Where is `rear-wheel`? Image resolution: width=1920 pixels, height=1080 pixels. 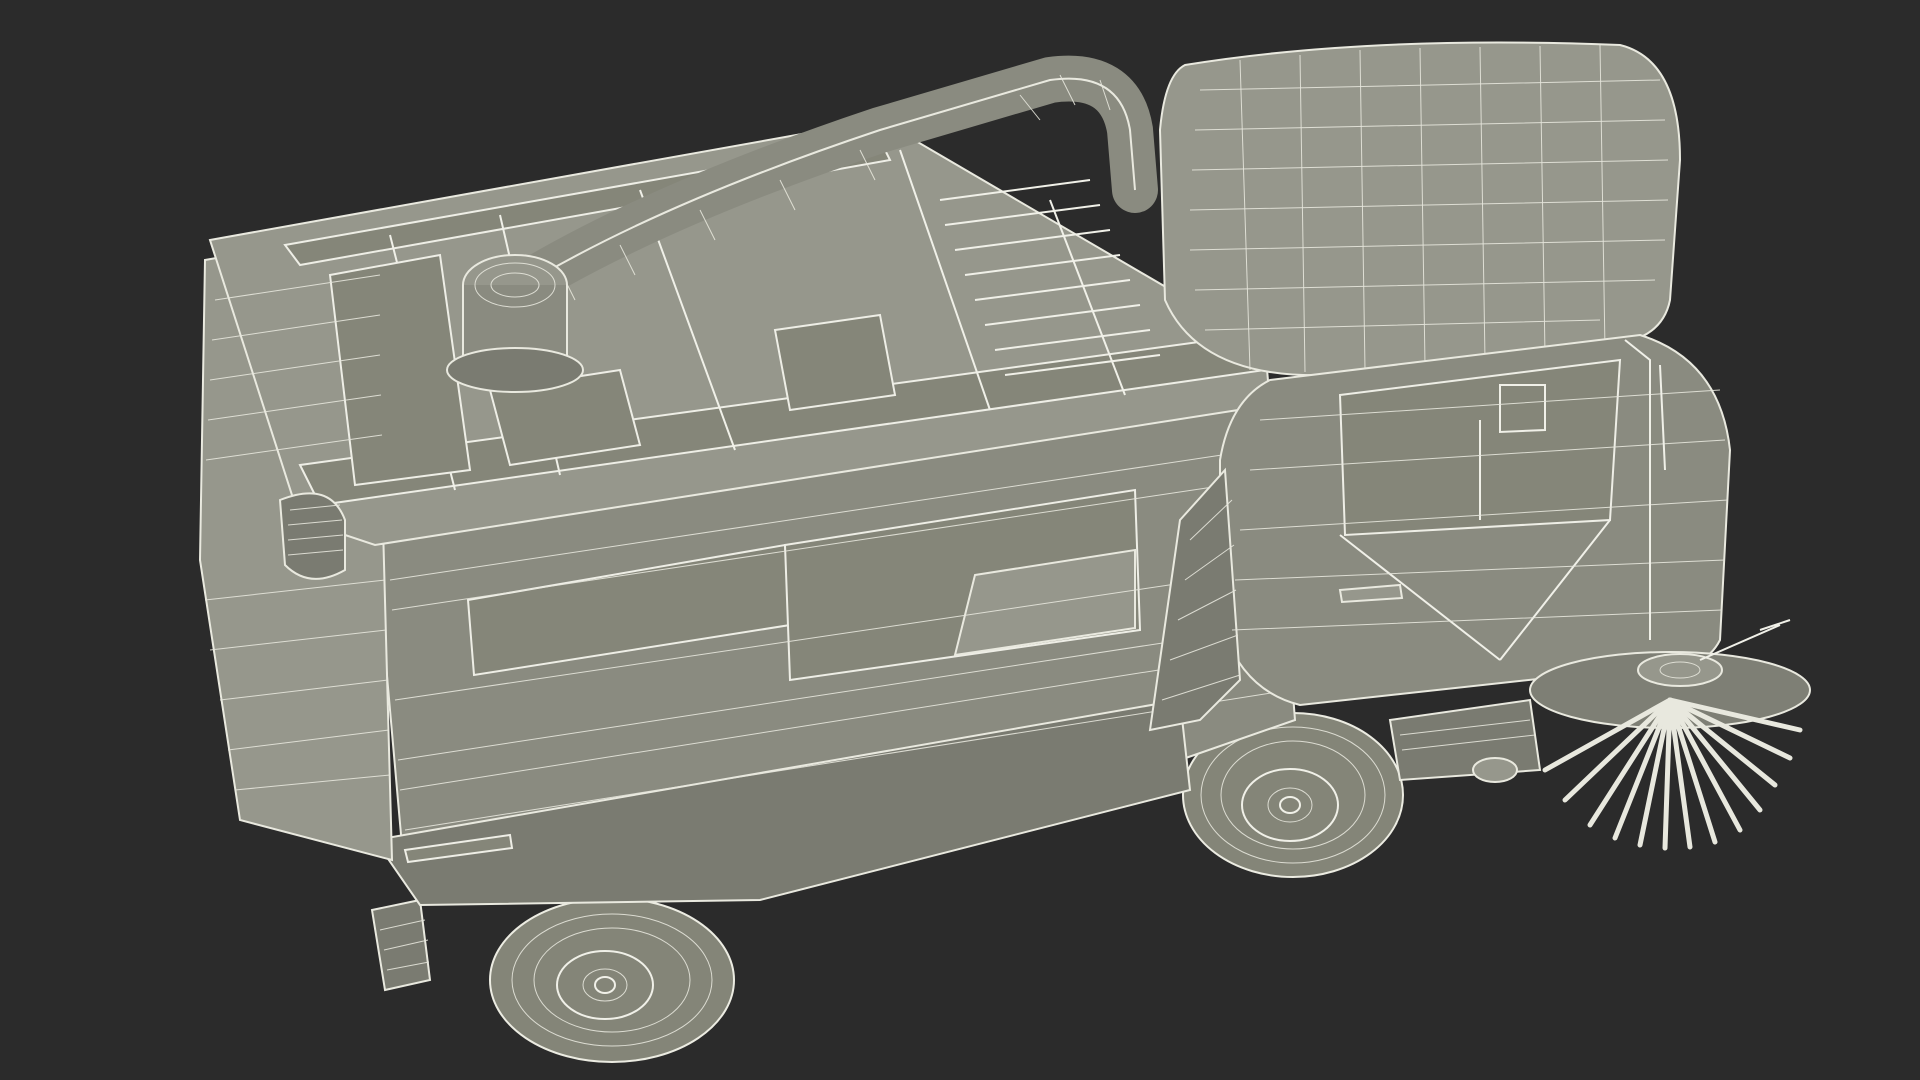
rear-wheel is located at coordinates (612, 980).